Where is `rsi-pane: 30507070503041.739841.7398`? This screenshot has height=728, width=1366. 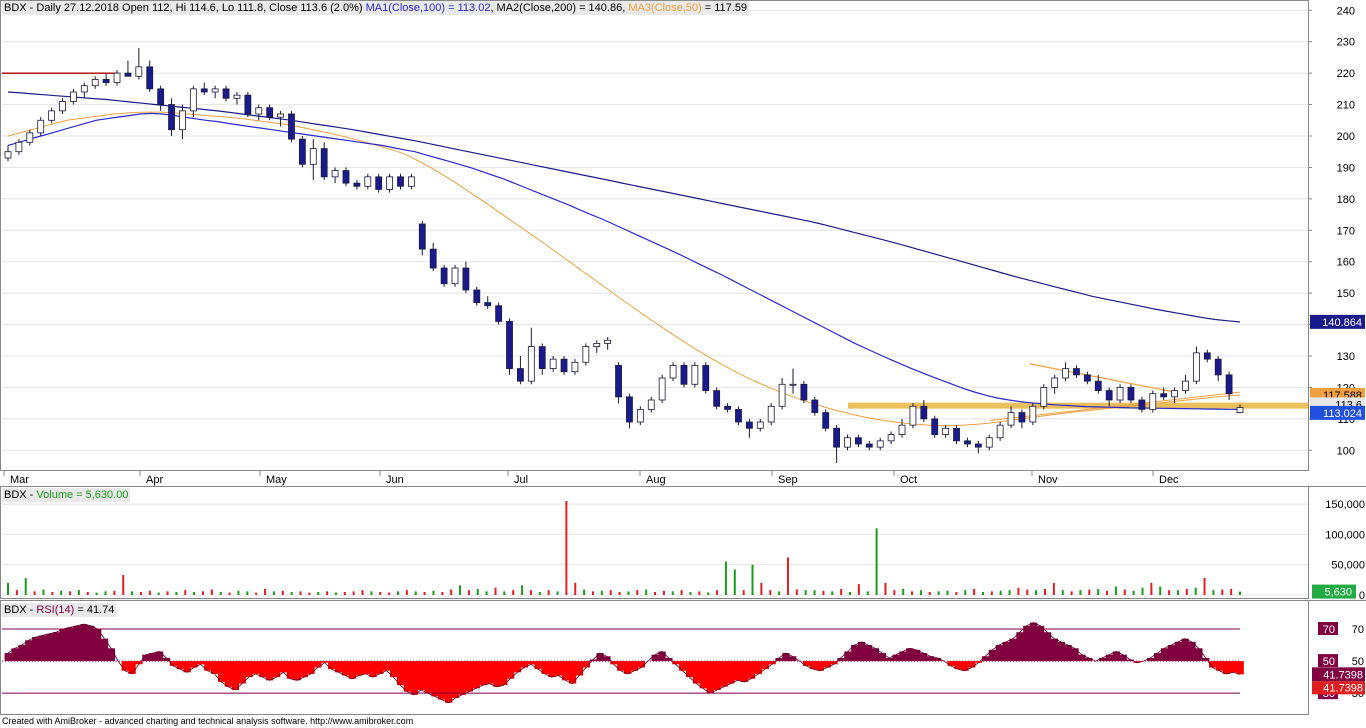
rsi-pane: 30507070503041.739841.7398 is located at coordinates (683, 663).